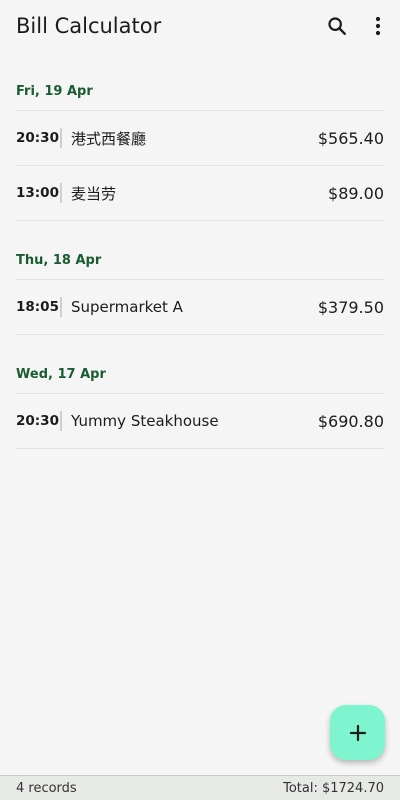  I want to click on day-header: Thu, 18 Apr, so click(200, 260).